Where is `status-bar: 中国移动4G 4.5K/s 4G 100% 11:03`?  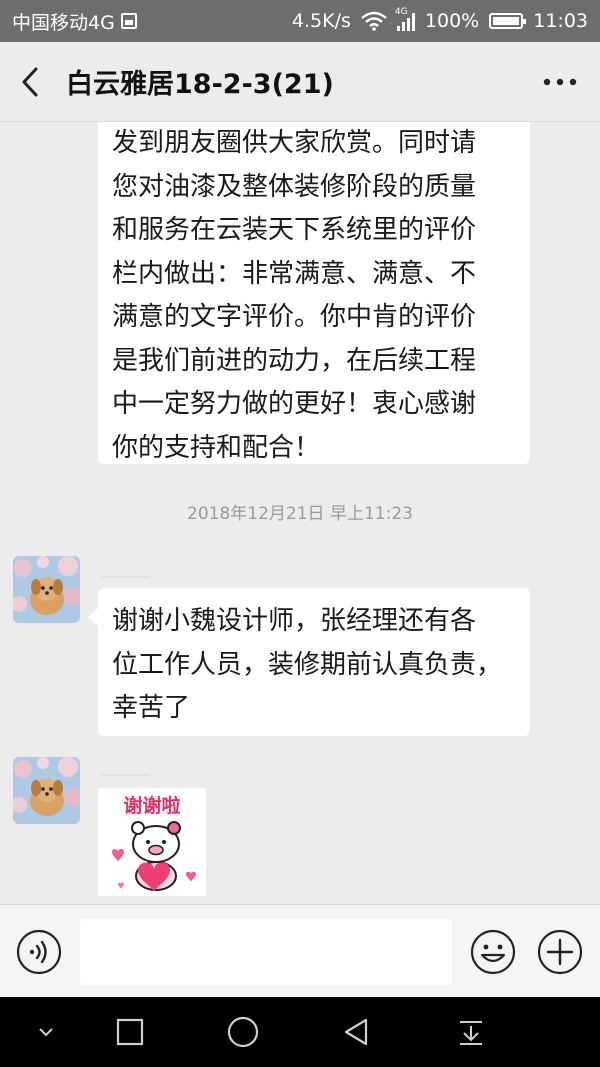 status-bar: 中国移动4G 4.5K/s 4G 100% 11:03 is located at coordinates (300, 21).